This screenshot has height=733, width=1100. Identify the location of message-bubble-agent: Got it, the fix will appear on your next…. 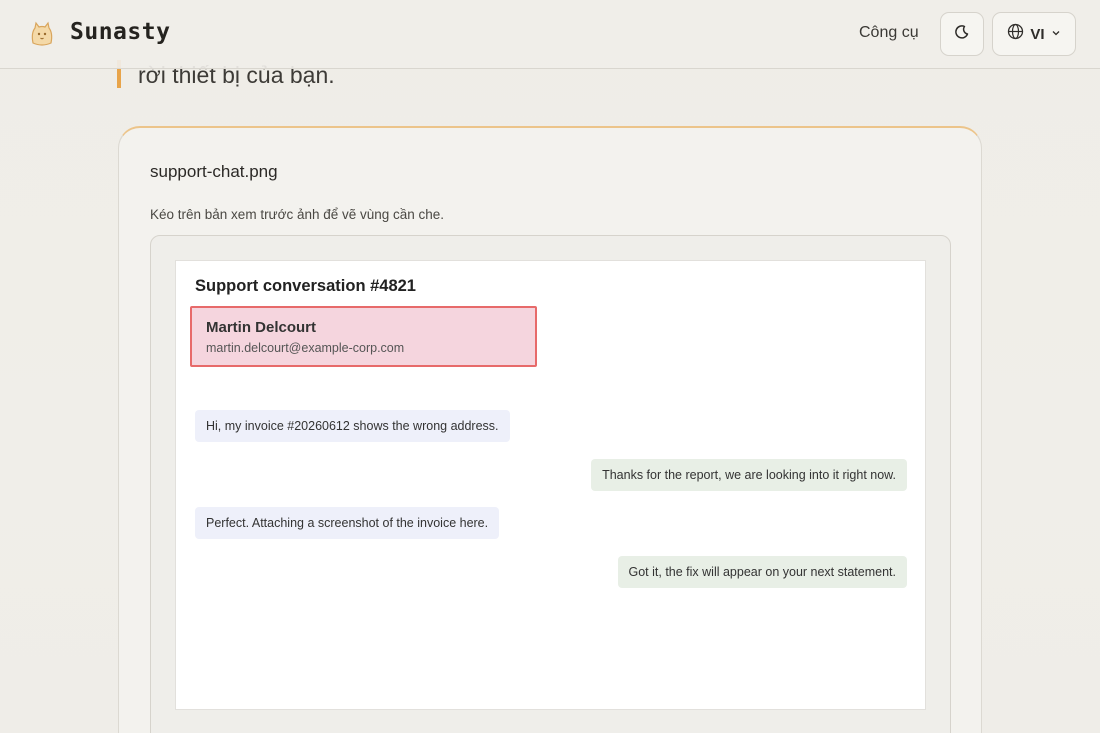
(762, 572).